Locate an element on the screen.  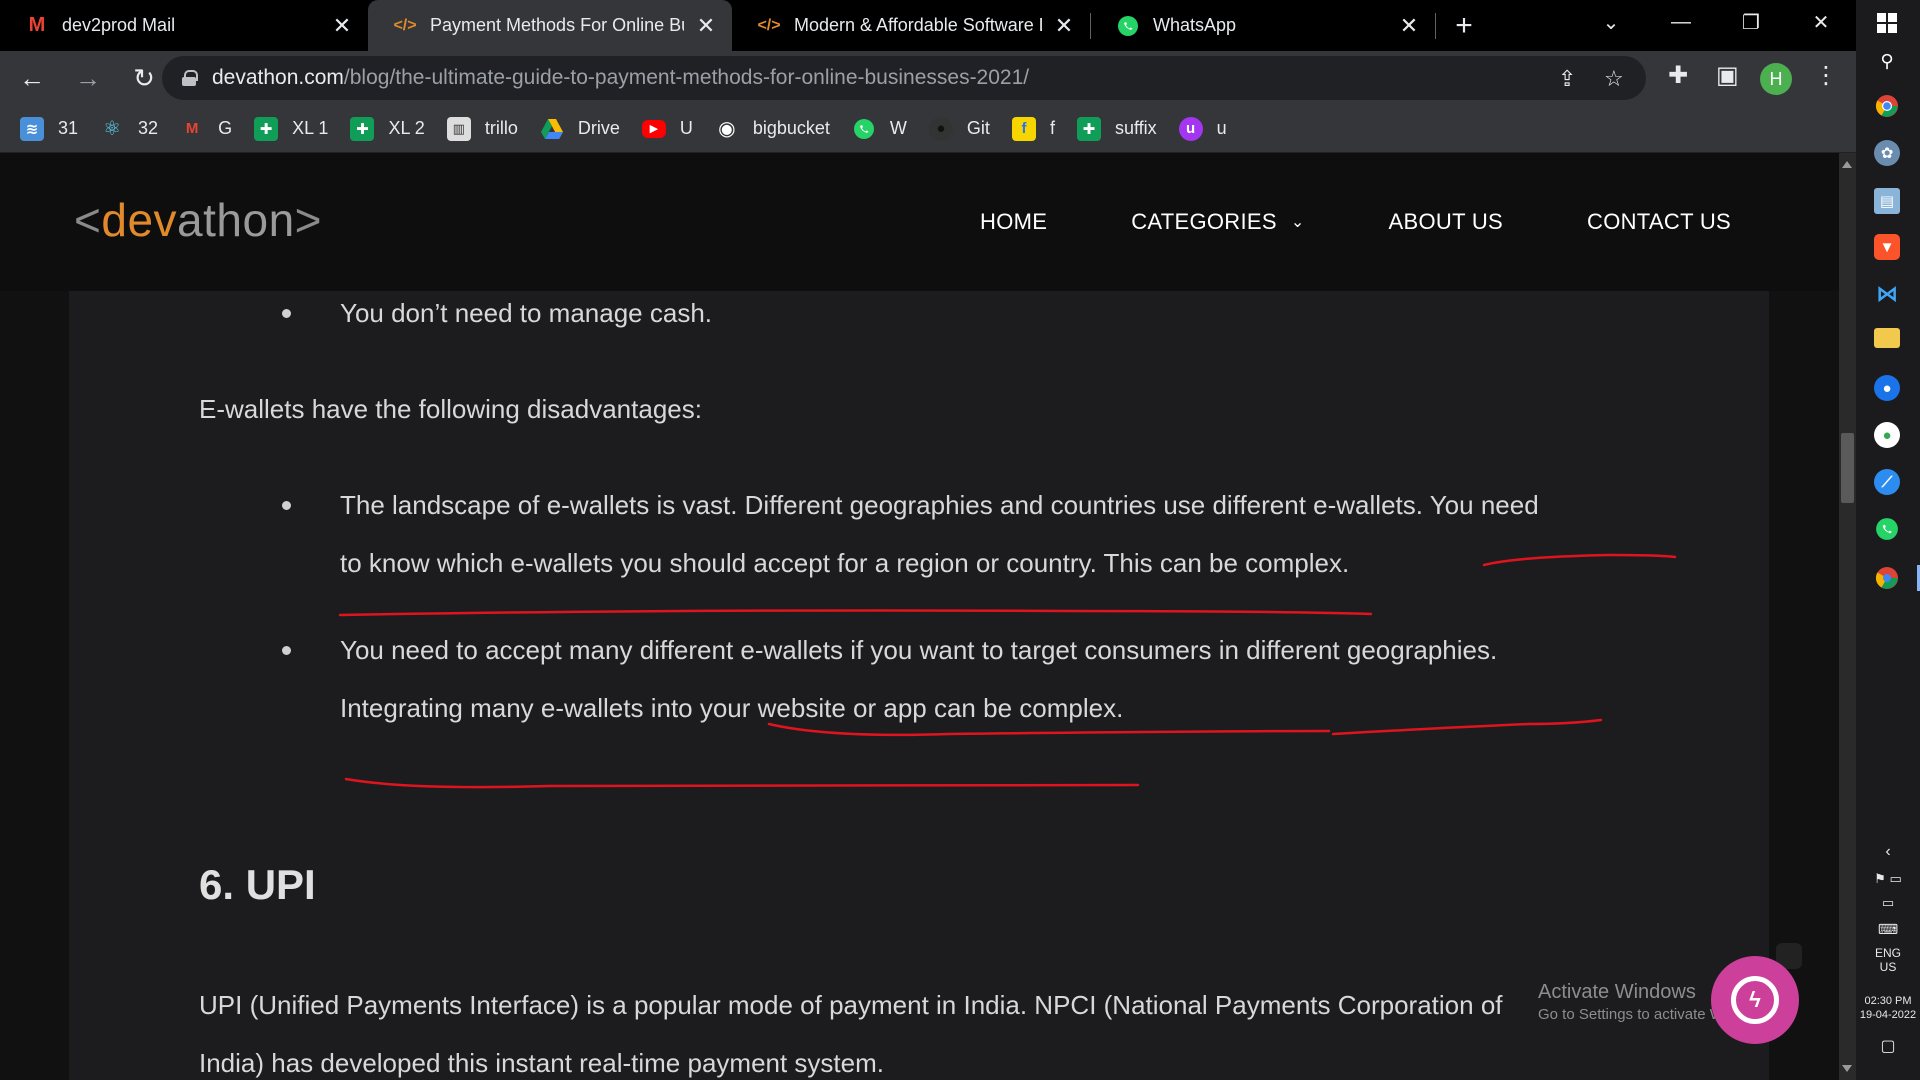
bookmark-trillo: ▥ trillo is located at coordinates (482, 129).